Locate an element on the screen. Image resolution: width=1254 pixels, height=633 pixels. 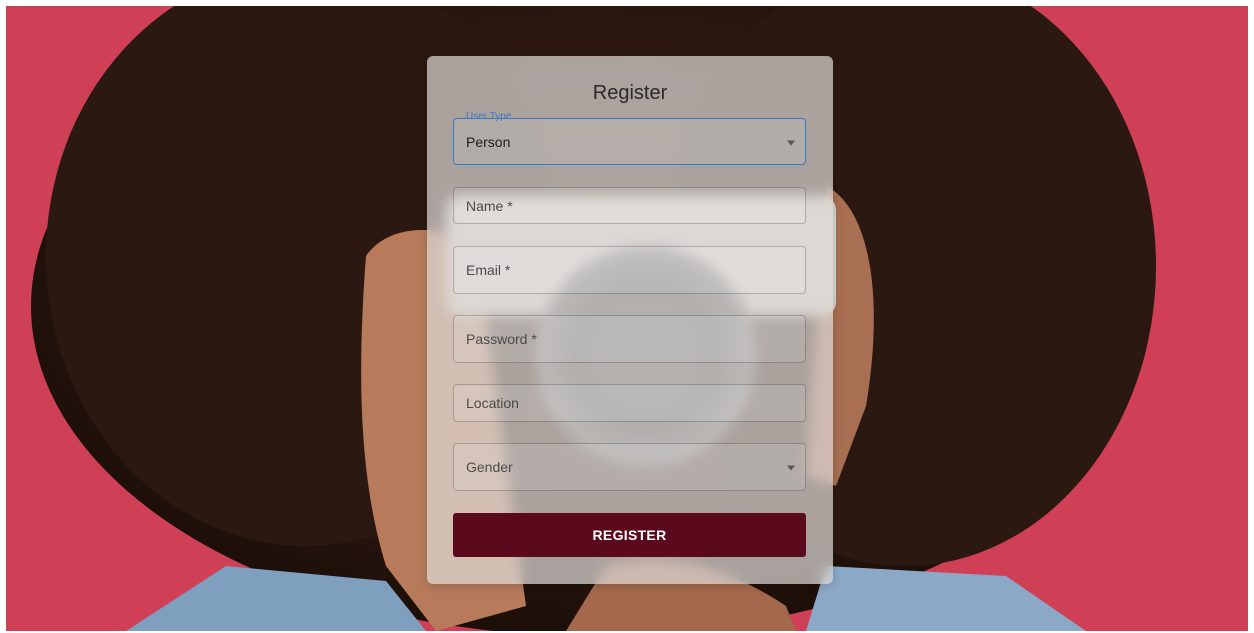
gender-select: Gender is located at coordinates (629, 467).